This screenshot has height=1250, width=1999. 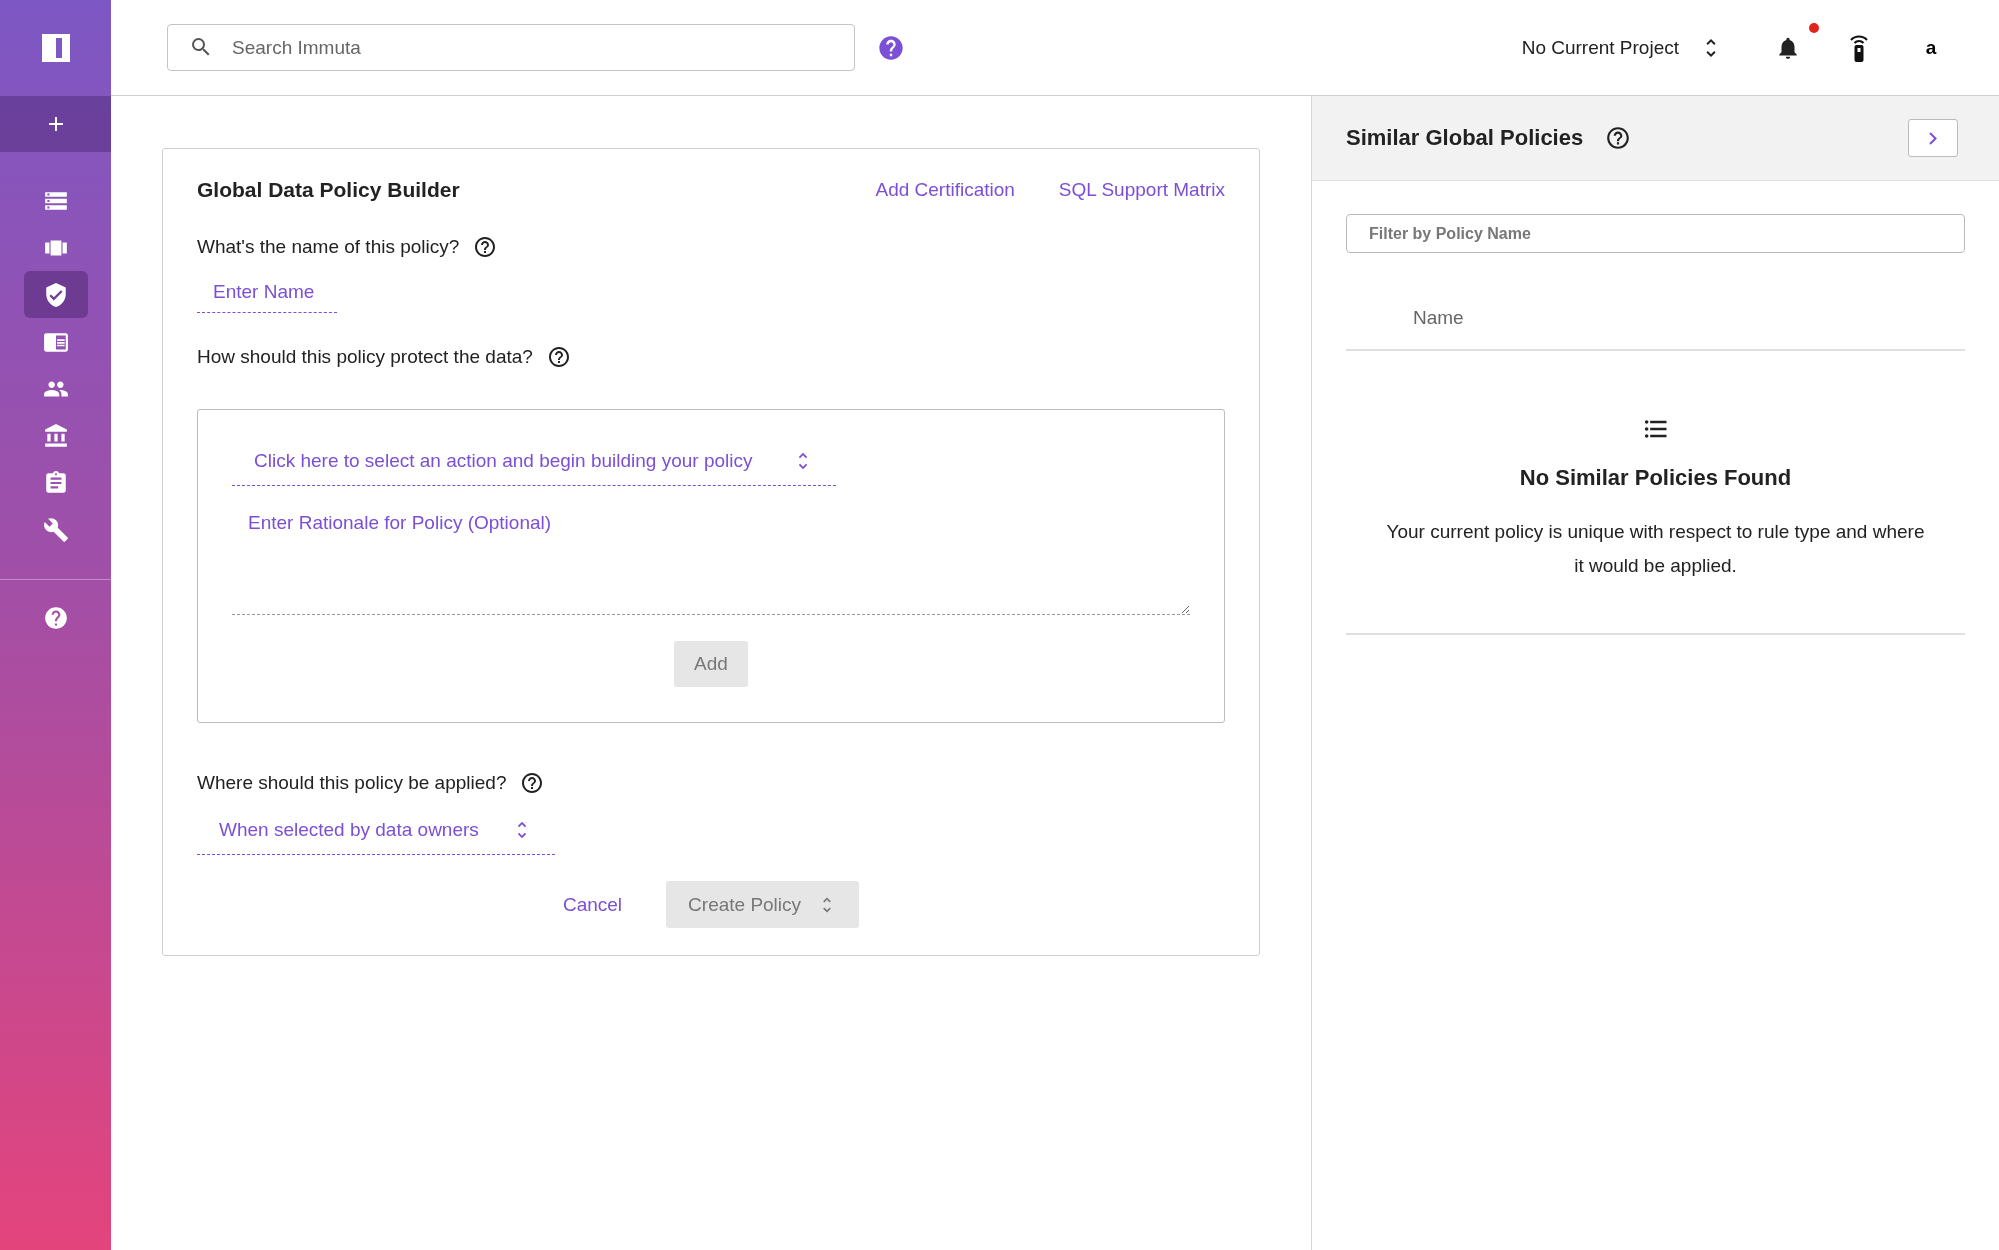 What do you see at coordinates (365, 357) in the screenshot?
I see `question-label: How should this policy protect the data?` at bounding box center [365, 357].